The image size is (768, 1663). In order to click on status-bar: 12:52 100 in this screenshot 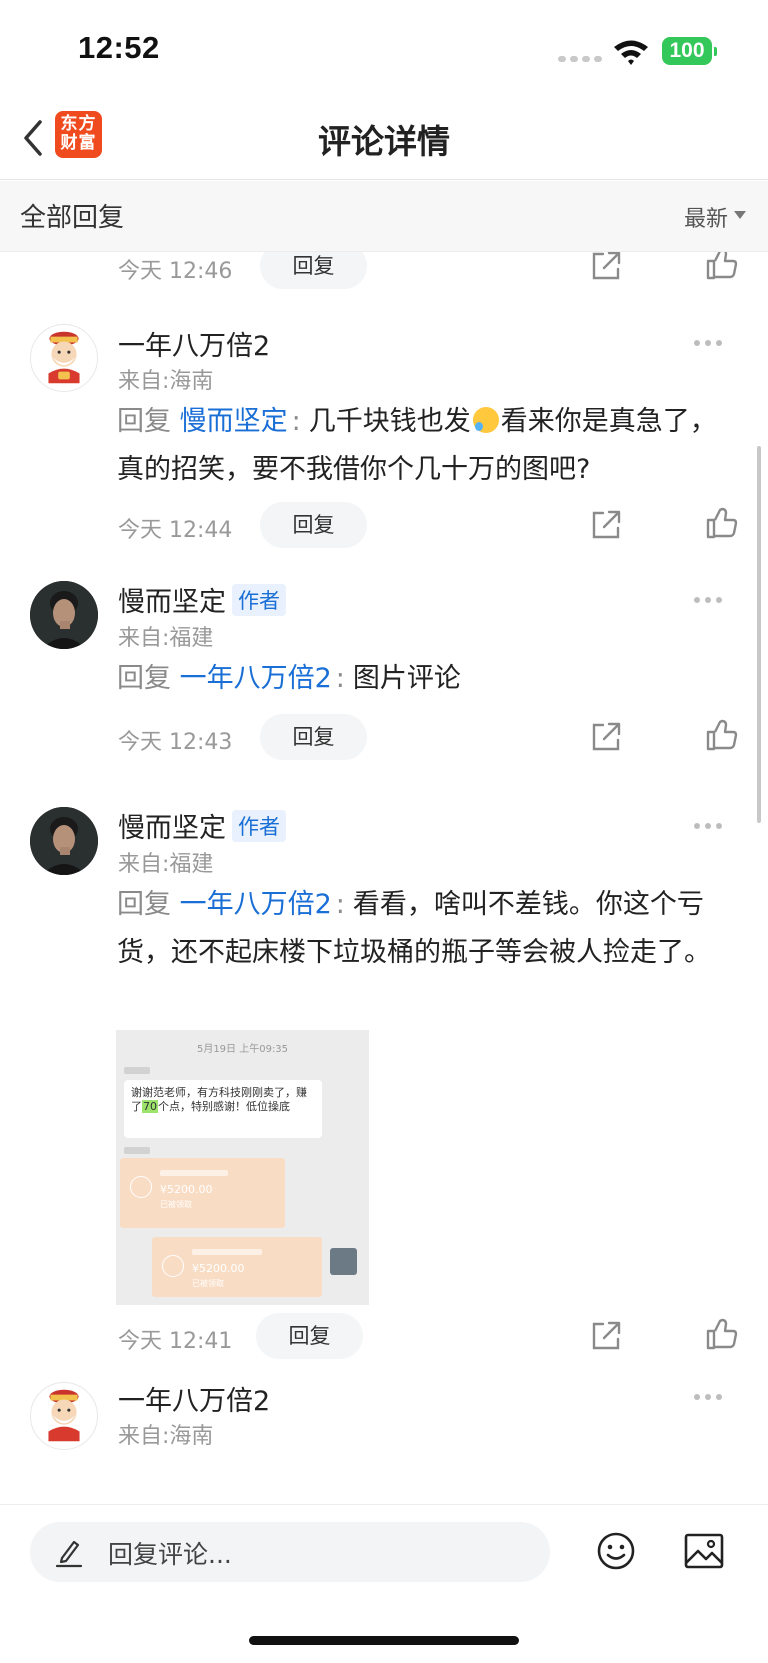, I will do `click(384, 50)`.